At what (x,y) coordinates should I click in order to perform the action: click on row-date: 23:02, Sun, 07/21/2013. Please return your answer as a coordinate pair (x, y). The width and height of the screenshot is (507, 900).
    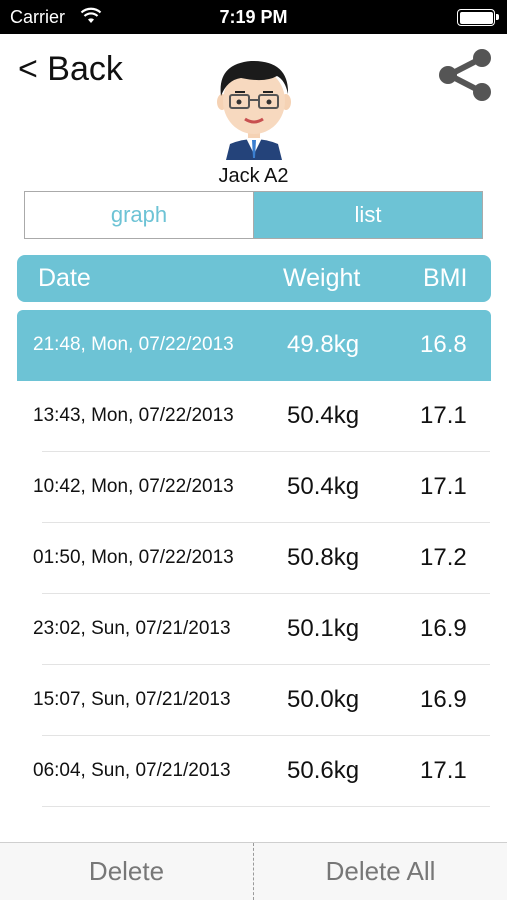
    Looking at the image, I should click on (132, 628).